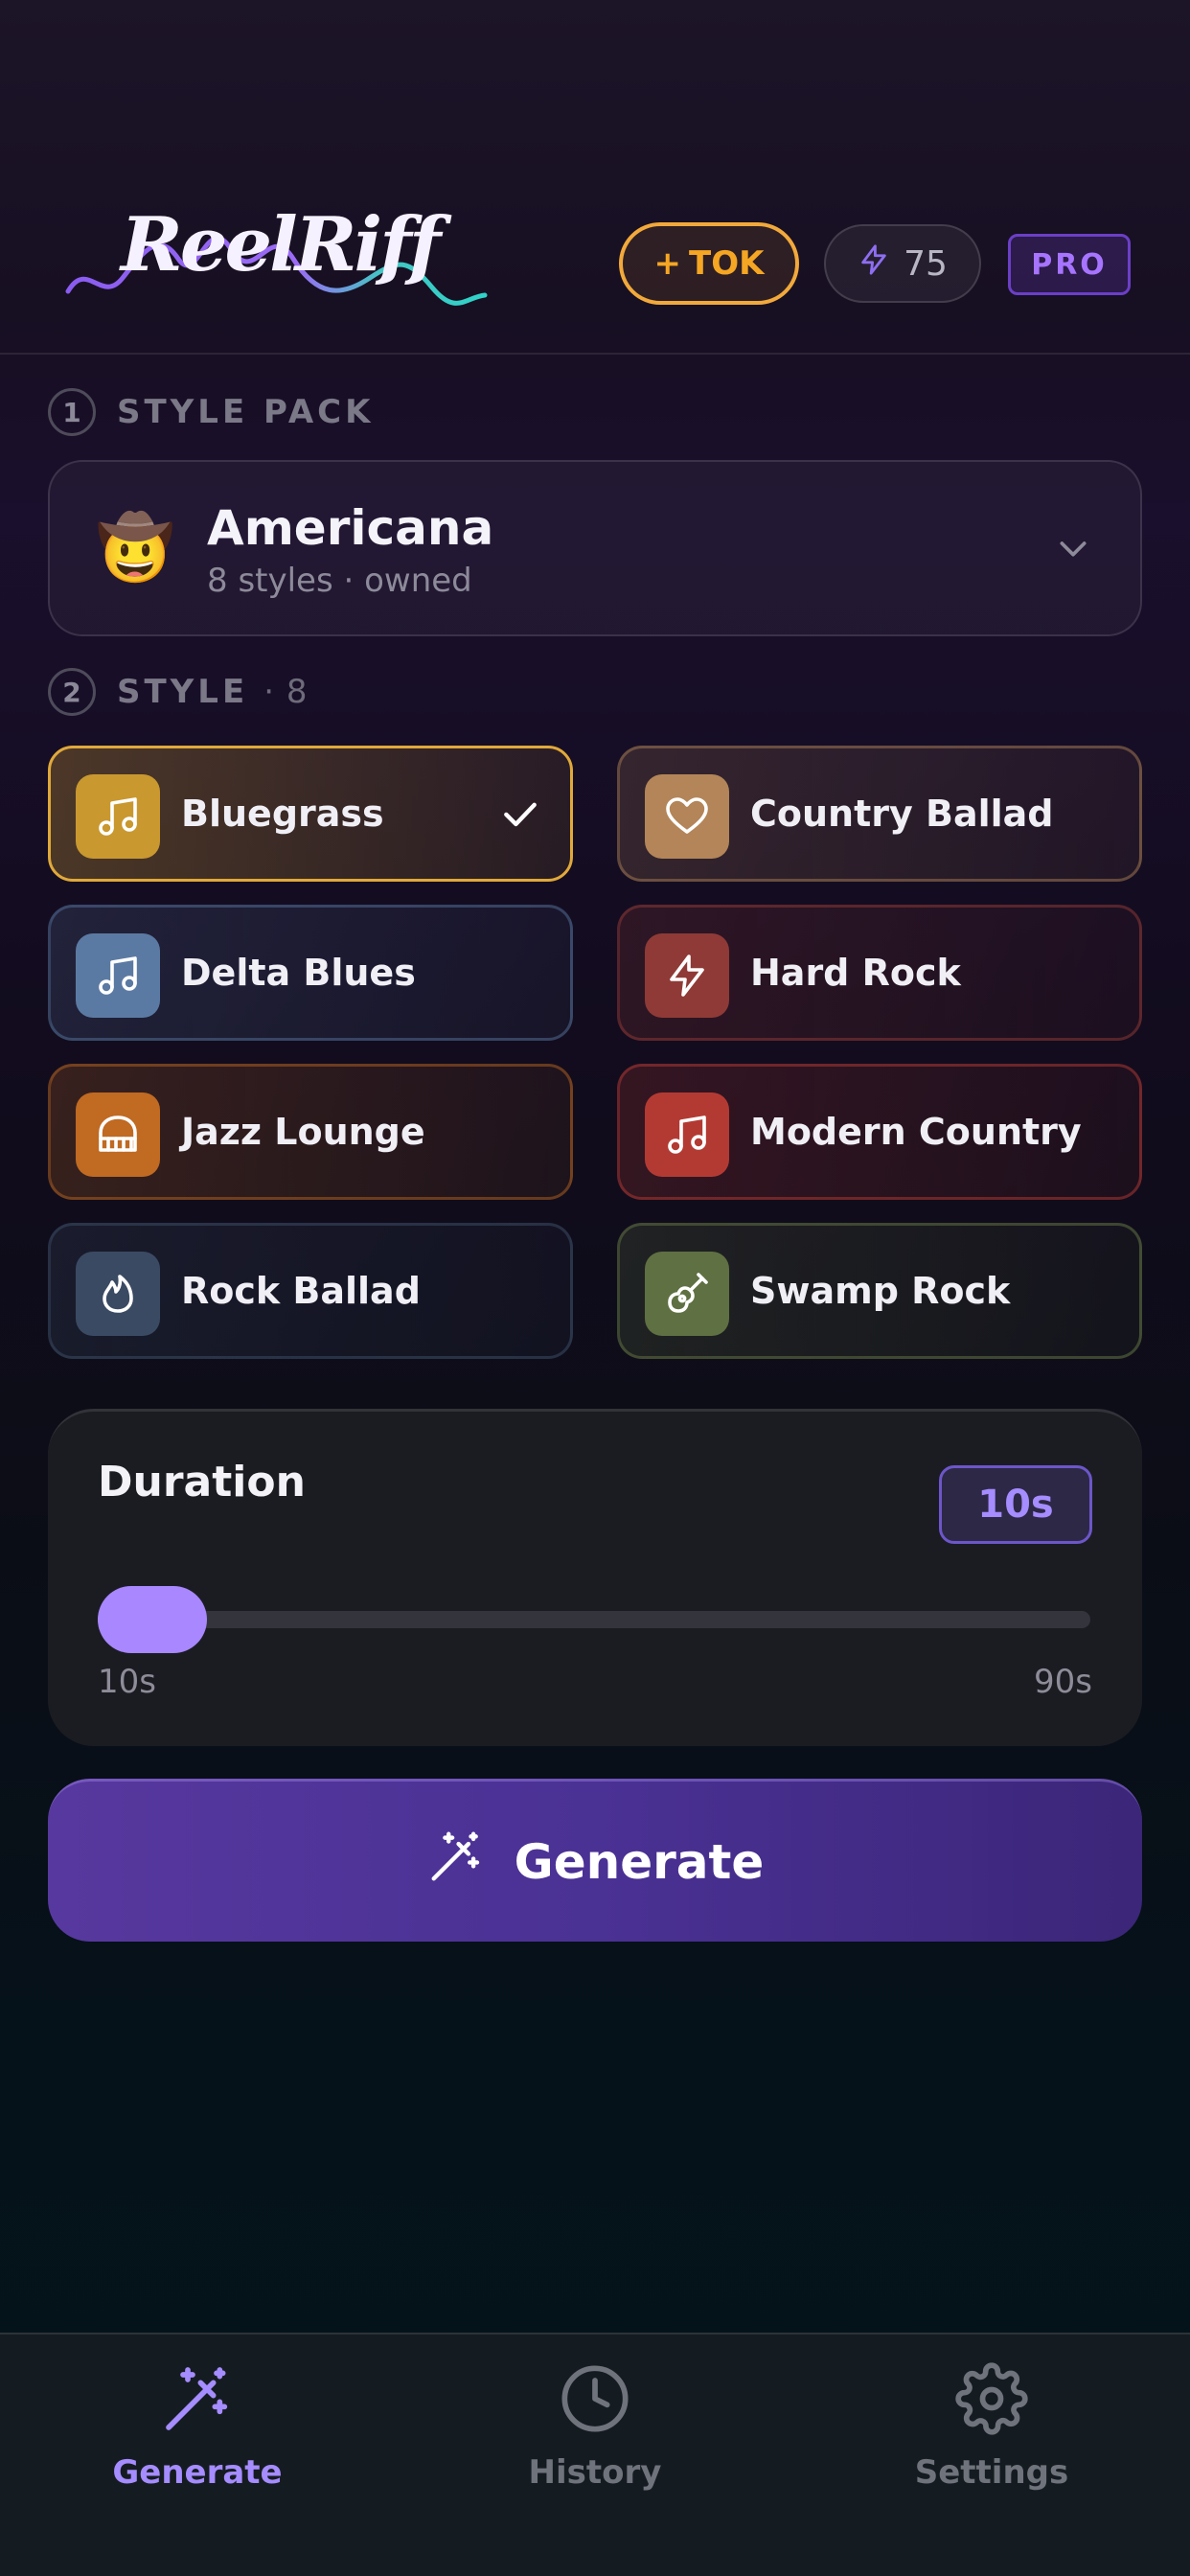  I want to click on tab-label: Generate, so click(198, 2472).